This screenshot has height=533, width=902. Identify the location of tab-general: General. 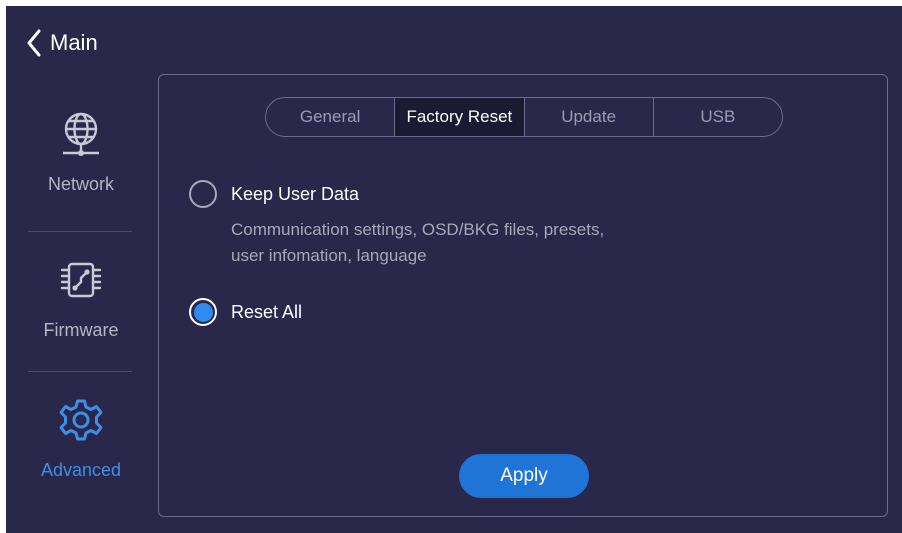
(330, 117).